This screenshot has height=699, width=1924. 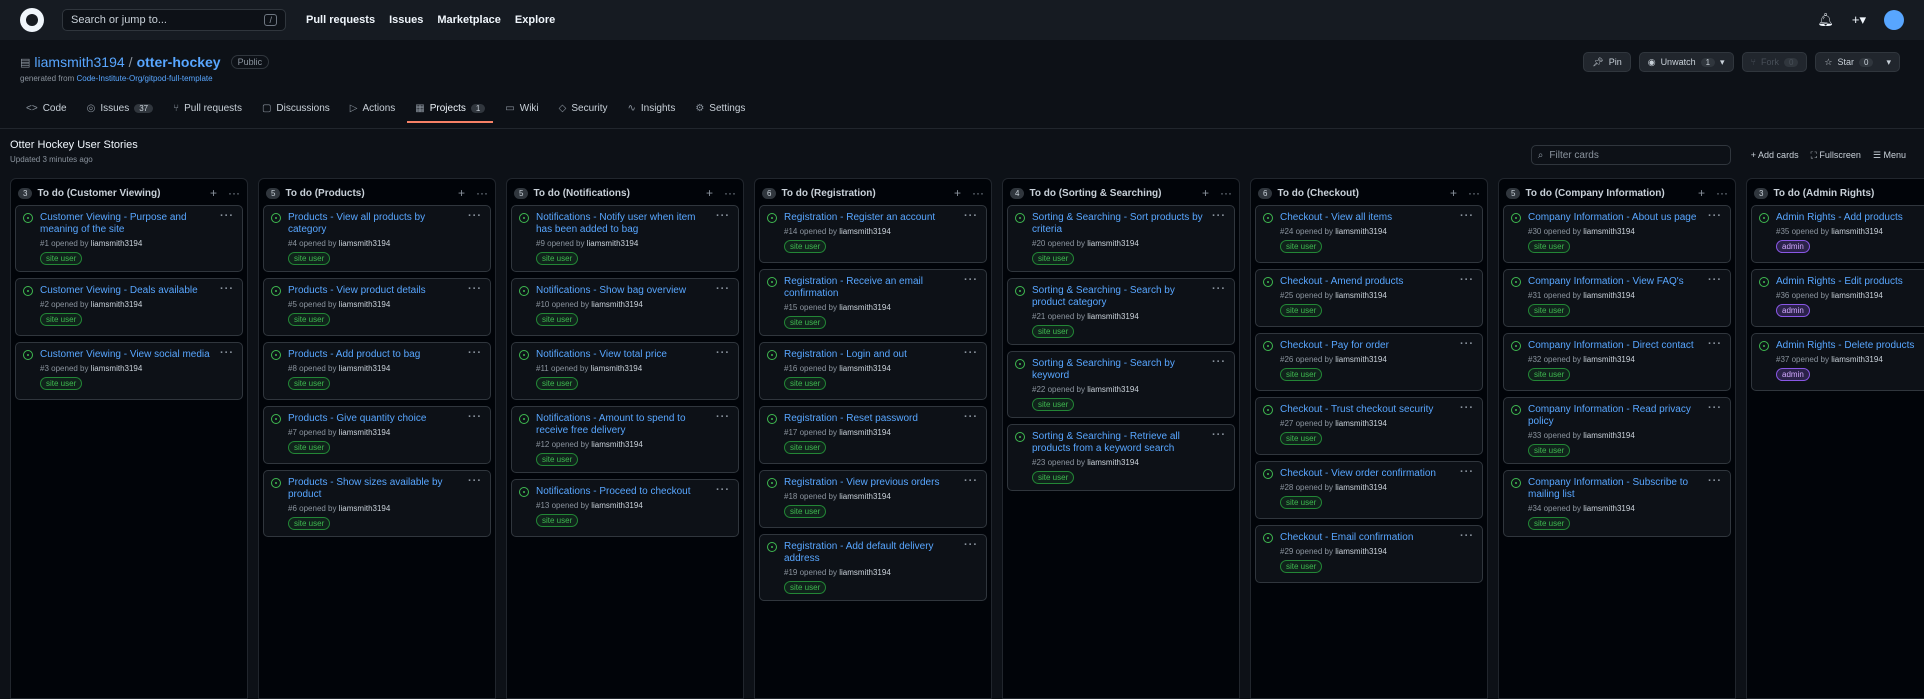 What do you see at coordinates (1859, 20) in the screenshot?
I see `plus-icon: +▾` at bounding box center [1859, 20].